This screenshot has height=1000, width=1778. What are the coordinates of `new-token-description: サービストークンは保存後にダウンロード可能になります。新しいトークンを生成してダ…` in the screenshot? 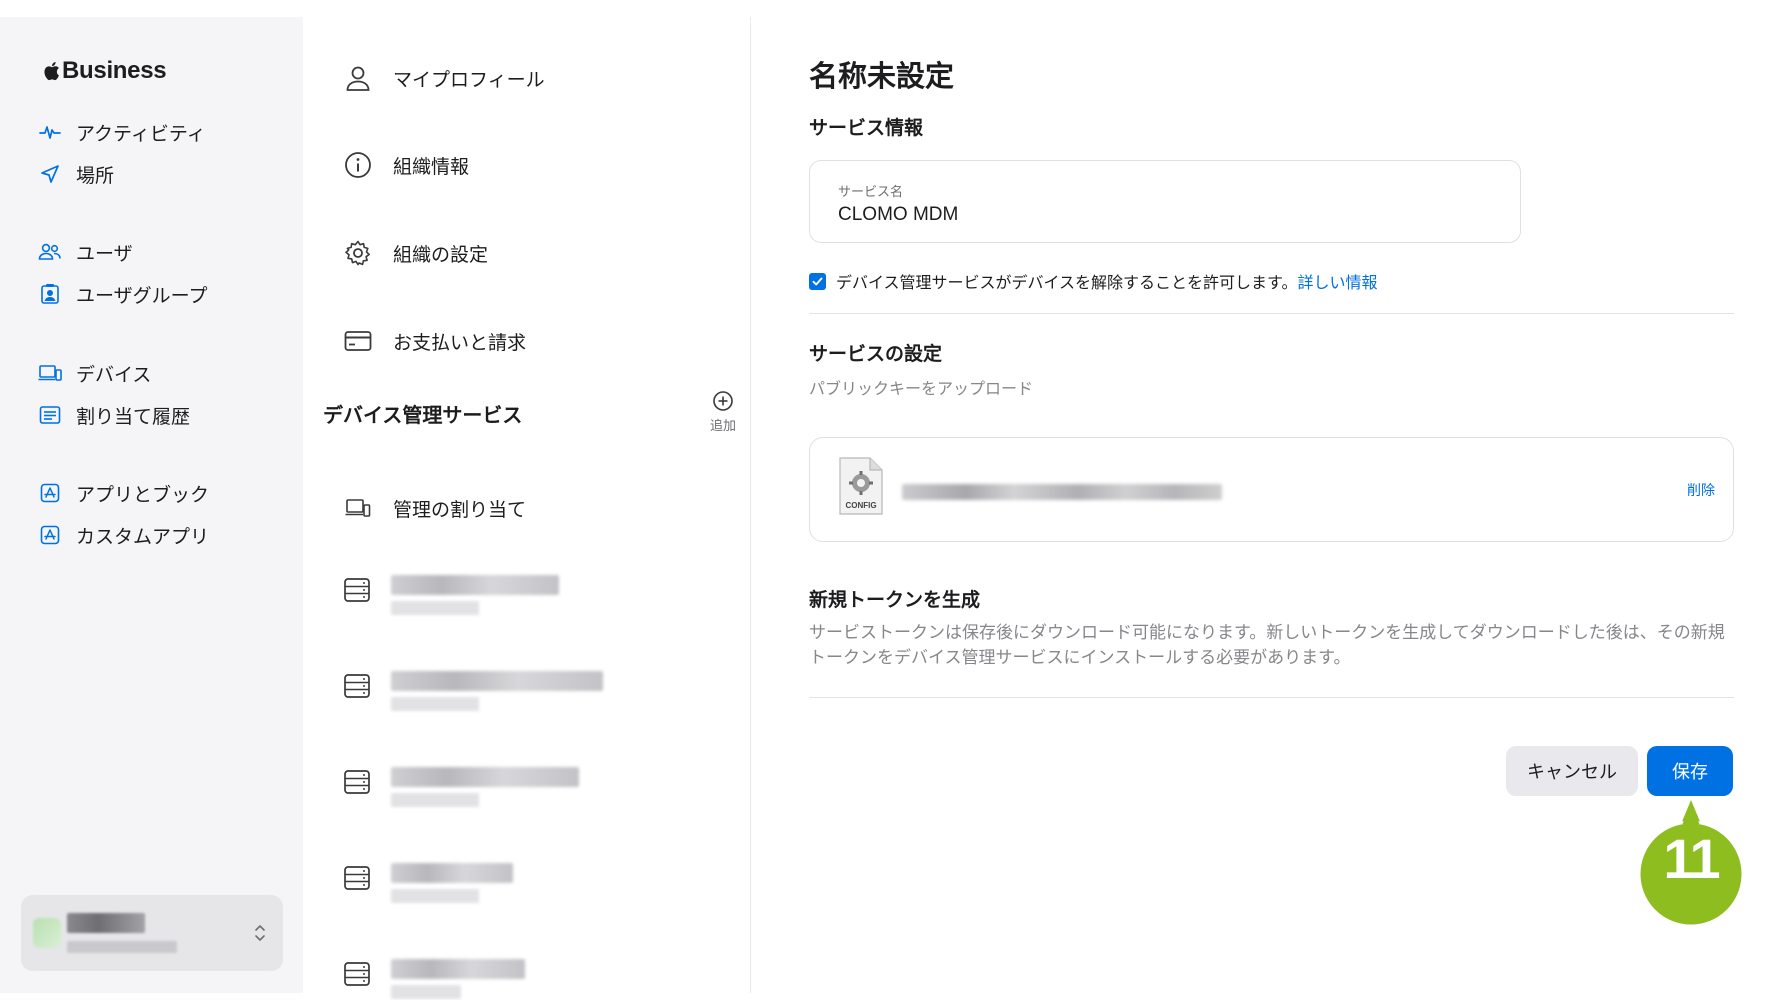 It's located at (1267, 645).